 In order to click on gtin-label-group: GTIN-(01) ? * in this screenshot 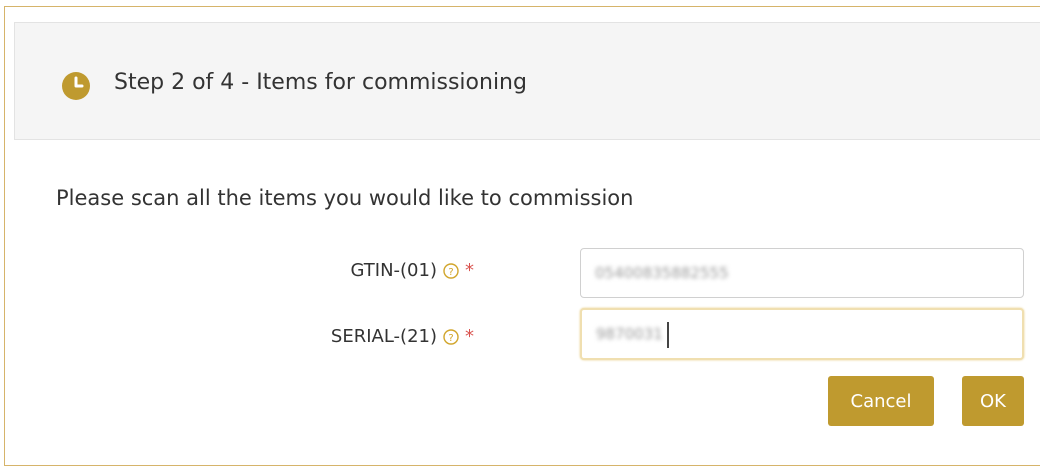, I will do `click(412, 270)`.